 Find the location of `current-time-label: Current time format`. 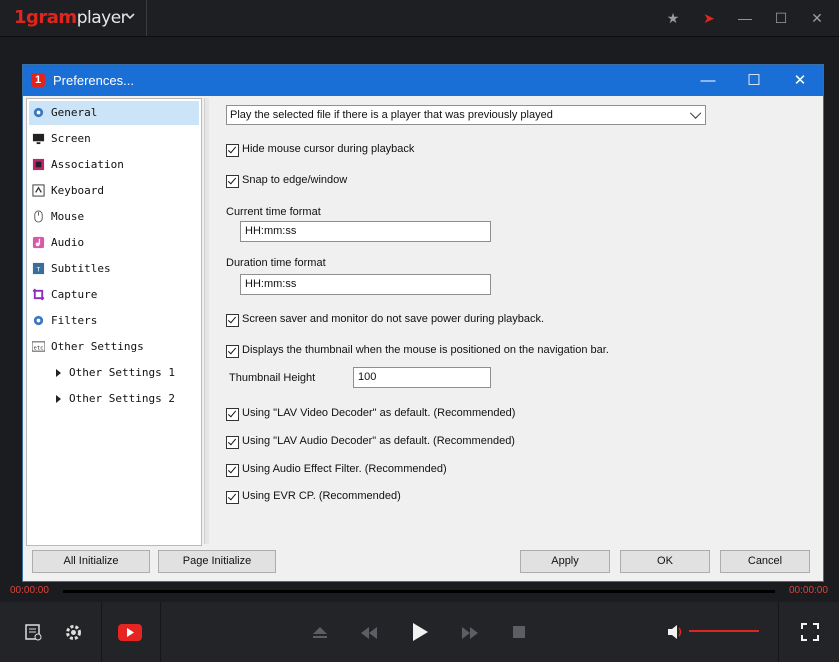

current-time-label: Current time format is located at coordinates (273, 212).